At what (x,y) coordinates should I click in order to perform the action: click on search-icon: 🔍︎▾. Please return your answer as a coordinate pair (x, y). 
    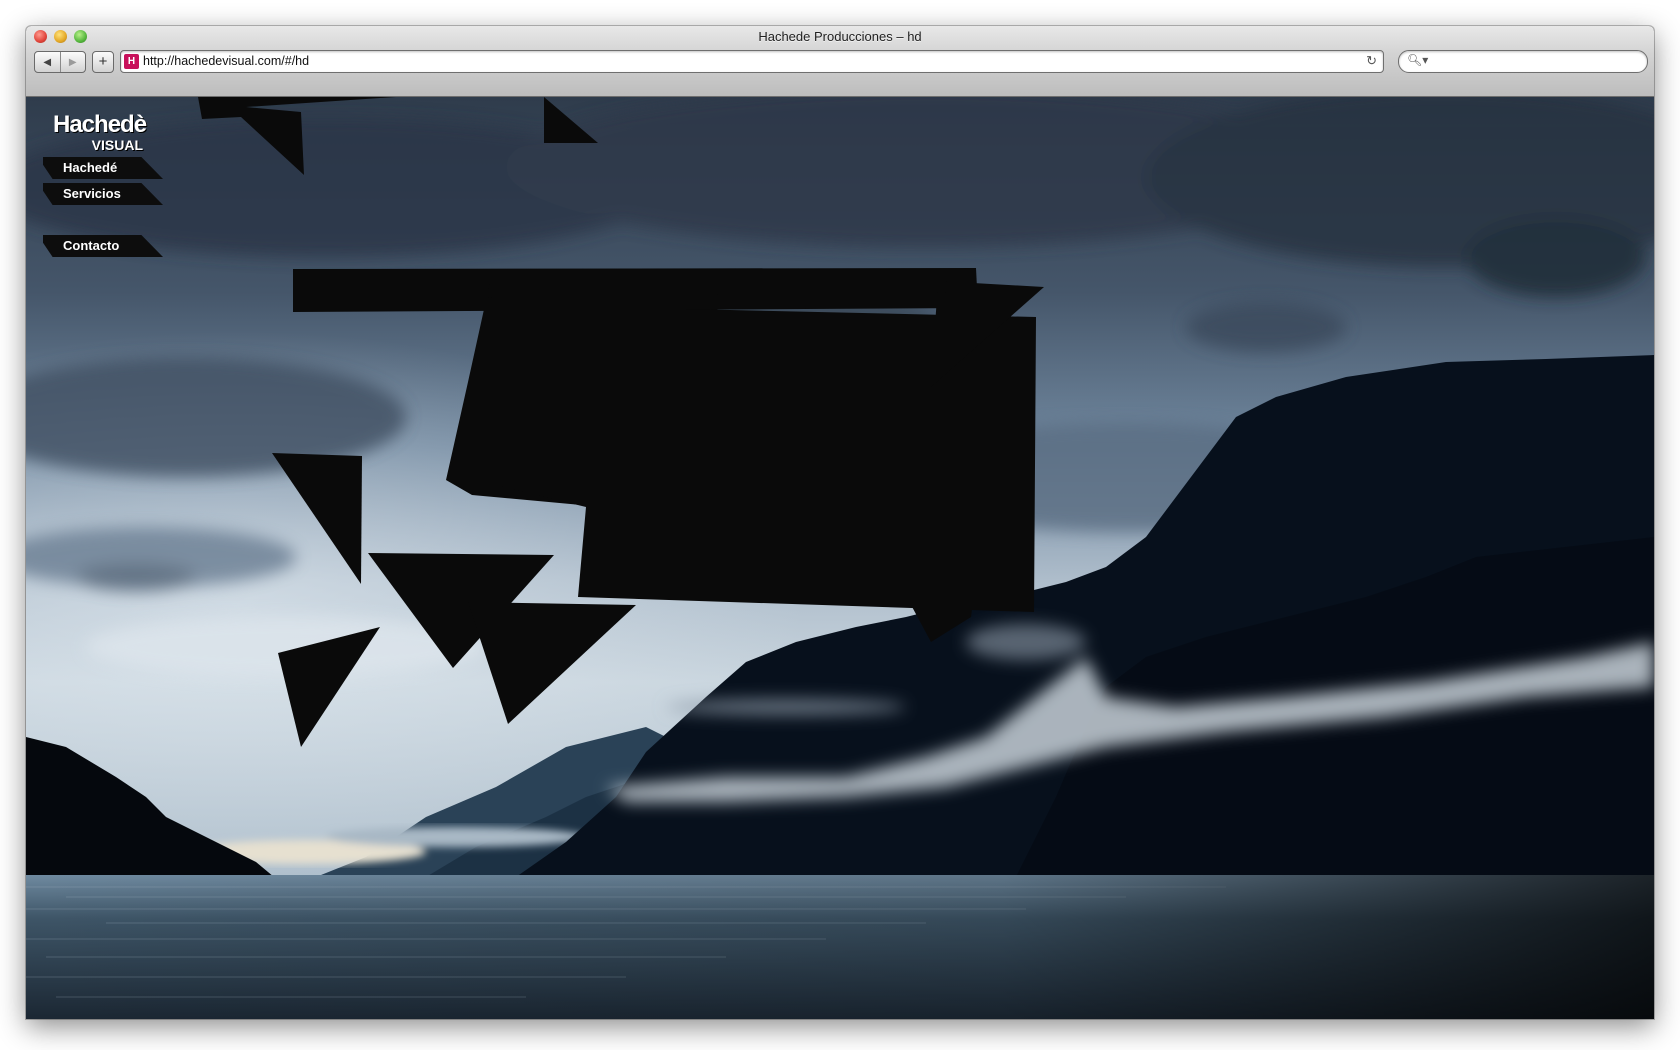
    Looking at the image, I should click on (1417, 60).